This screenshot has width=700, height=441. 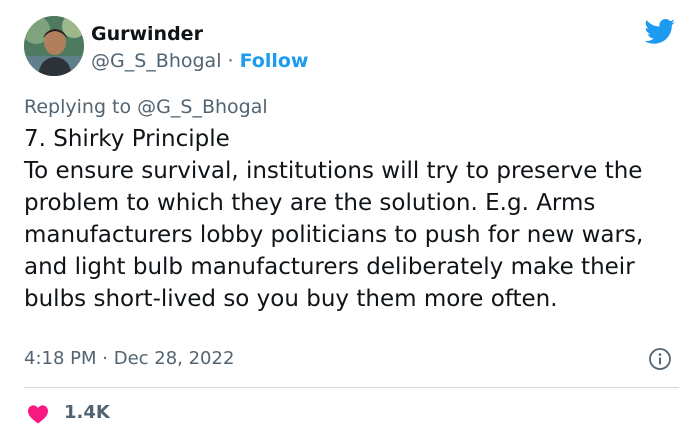 I want to click on replying-to: Replying to @G_S_Bhogal, so click(x=146, y=107).